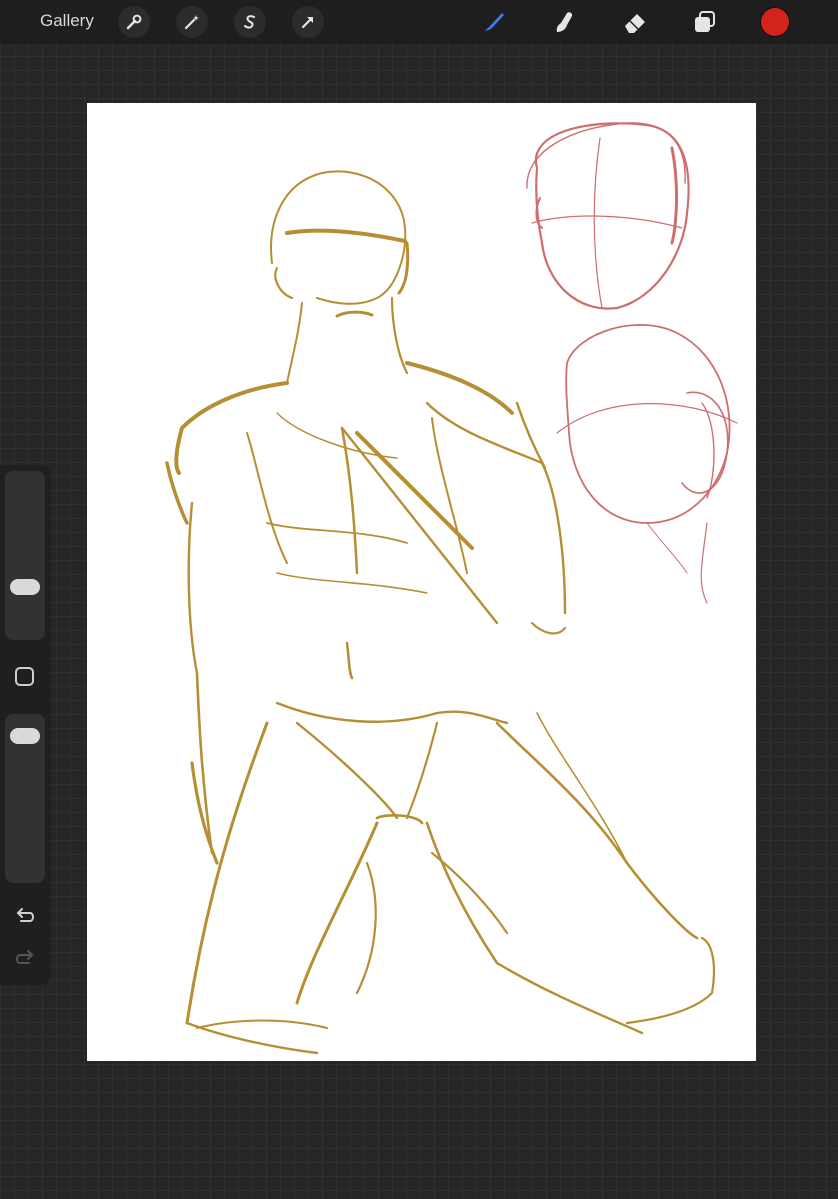  I want to click on magic-wand-icon, so click(192, 22).